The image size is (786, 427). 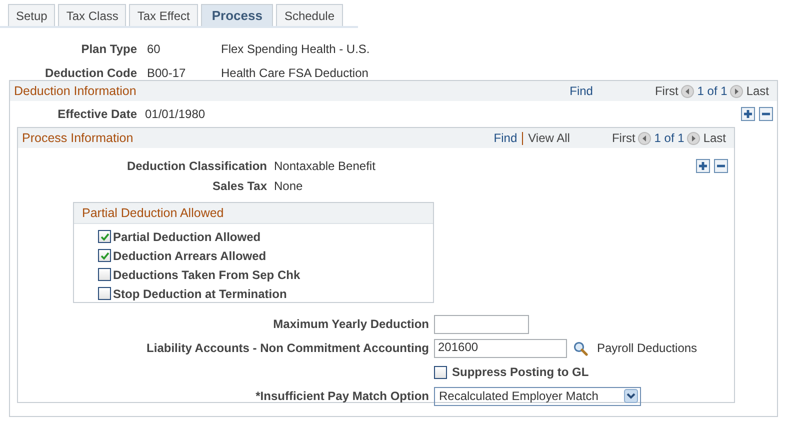 What do you see at coordinates (500, 348) in the screenshot?
I see `input-field: 201600` at bounding box center [500, 348].